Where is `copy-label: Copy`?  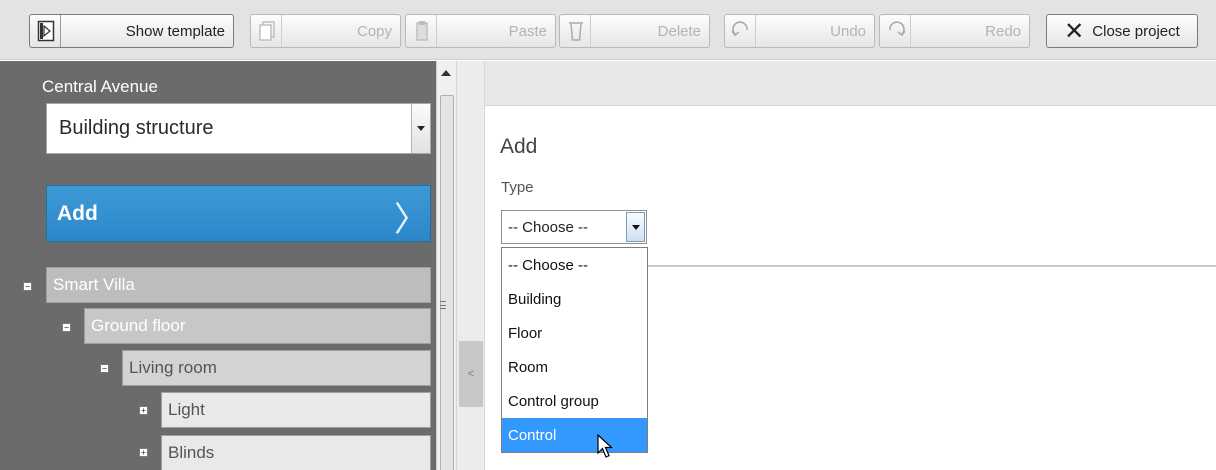
copy-label: Copy is located at coordinates (374, 31).